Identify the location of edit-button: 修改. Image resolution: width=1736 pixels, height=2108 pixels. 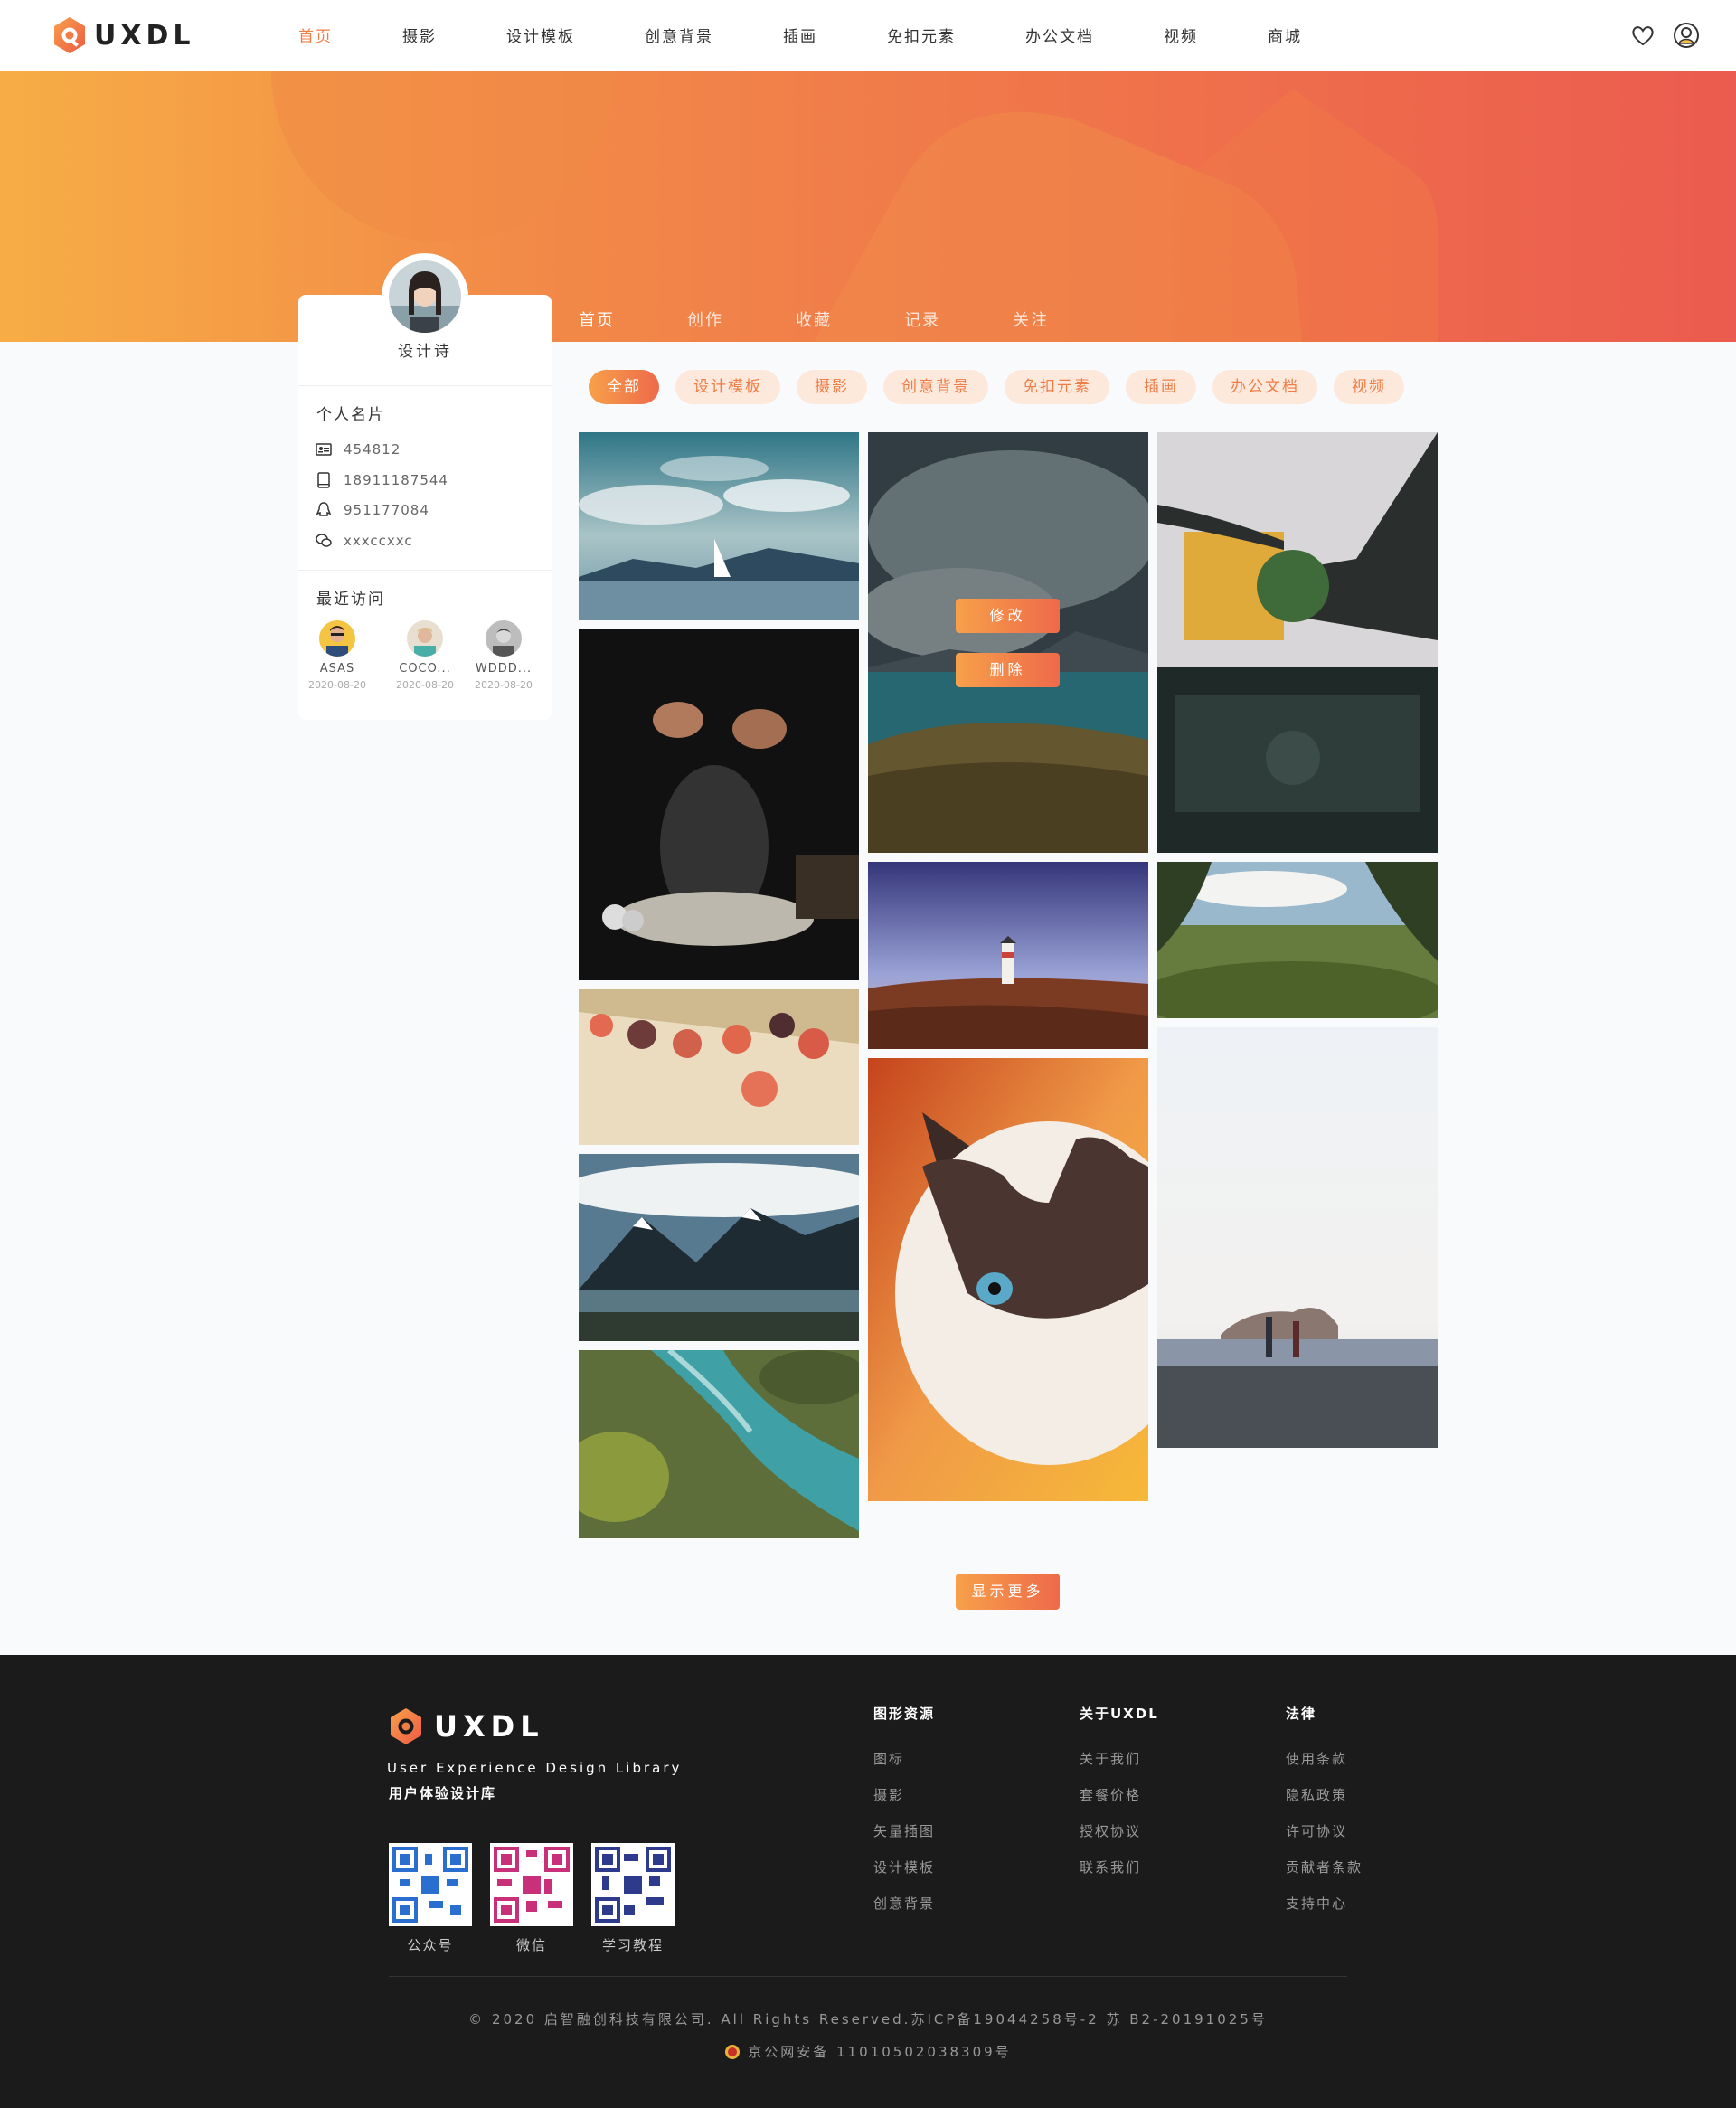
(1008, 616).